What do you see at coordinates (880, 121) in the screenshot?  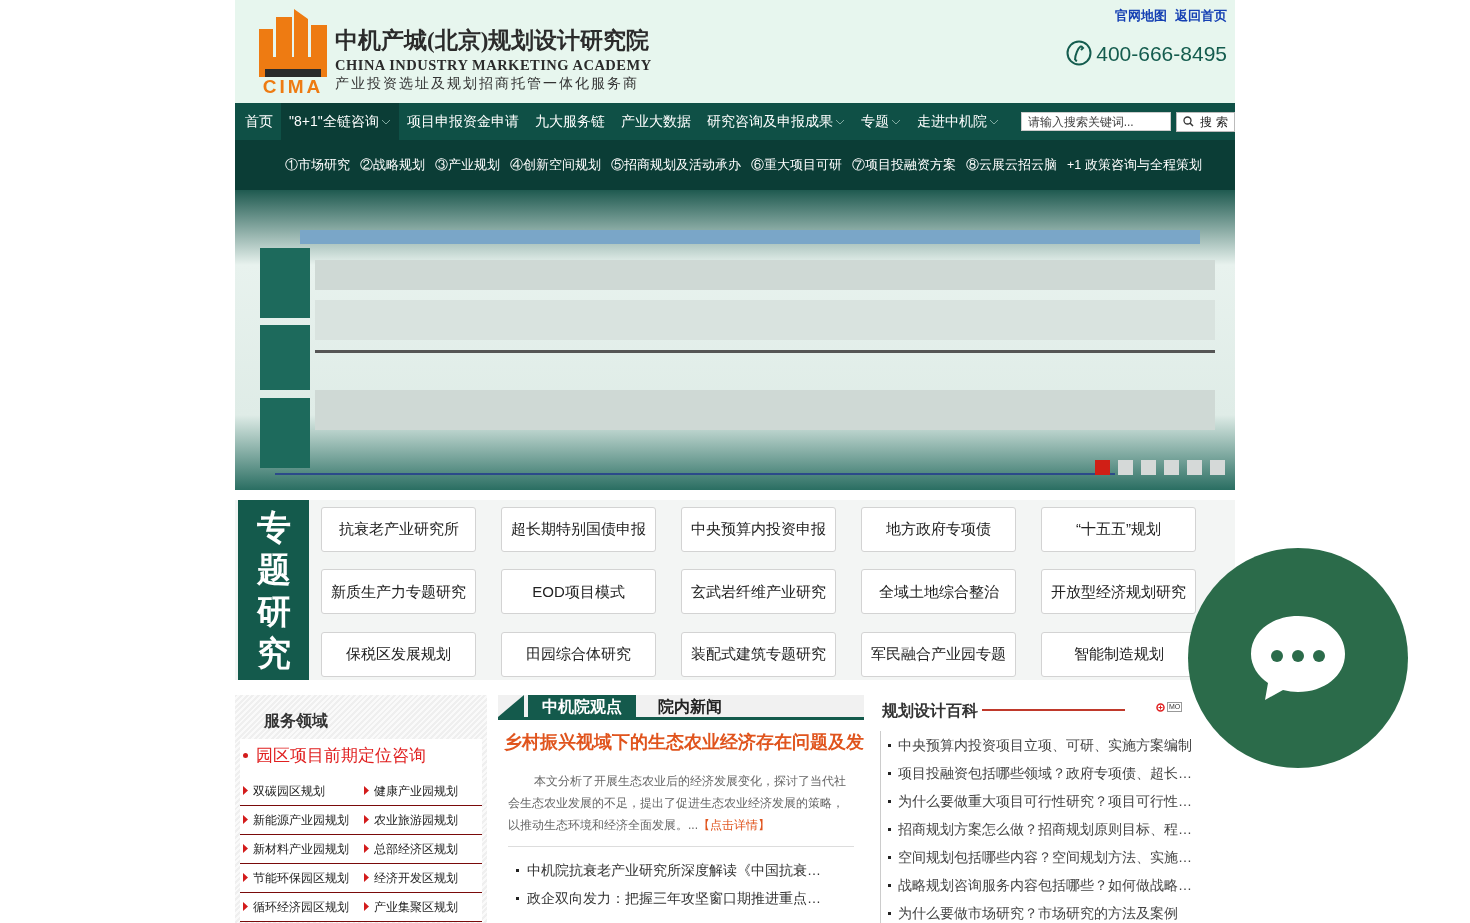 I see `nav-item: 专题` at bounding box center [880, 121].